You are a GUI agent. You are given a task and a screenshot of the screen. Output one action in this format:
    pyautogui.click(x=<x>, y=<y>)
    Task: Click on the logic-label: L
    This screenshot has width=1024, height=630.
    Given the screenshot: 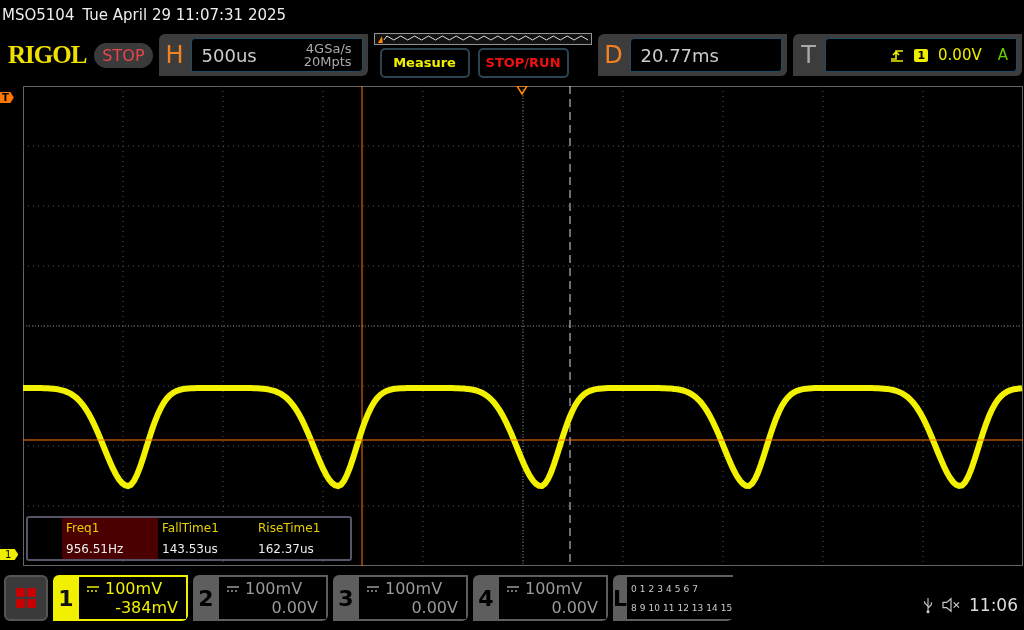 What is the action you would take?
    pyautogui.click(x=620, y=598)
    